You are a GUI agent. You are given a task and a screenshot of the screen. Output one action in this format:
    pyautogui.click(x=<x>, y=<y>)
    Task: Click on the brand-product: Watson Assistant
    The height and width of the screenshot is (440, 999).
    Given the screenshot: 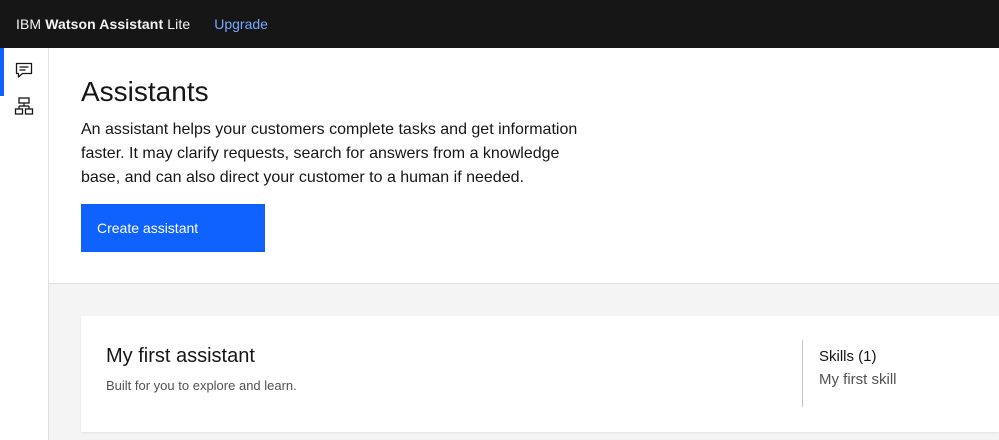 What is the action you would take?
    pyautogui.click(x=104, y=24)
    